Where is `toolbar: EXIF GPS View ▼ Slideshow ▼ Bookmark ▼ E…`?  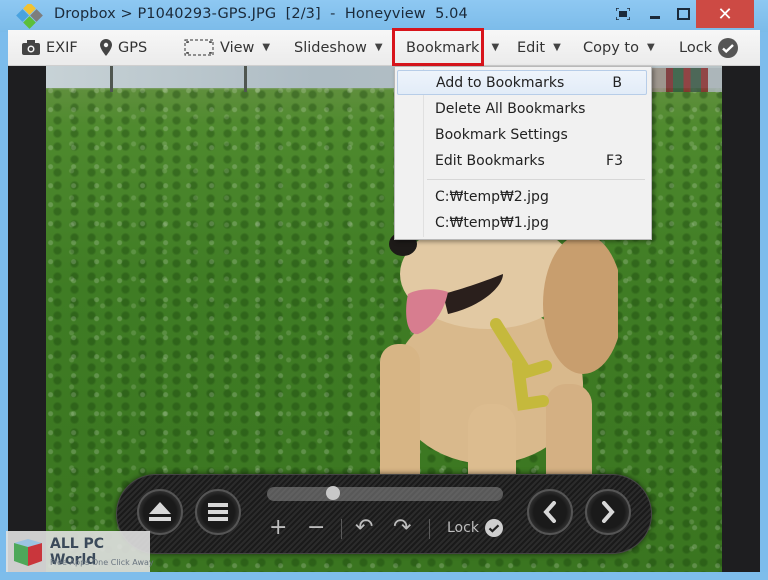 toolbar: EXIF GPS View ▼ Slideshow ▼ Bookmark ▼ E… is located at coordinates (384, 48).